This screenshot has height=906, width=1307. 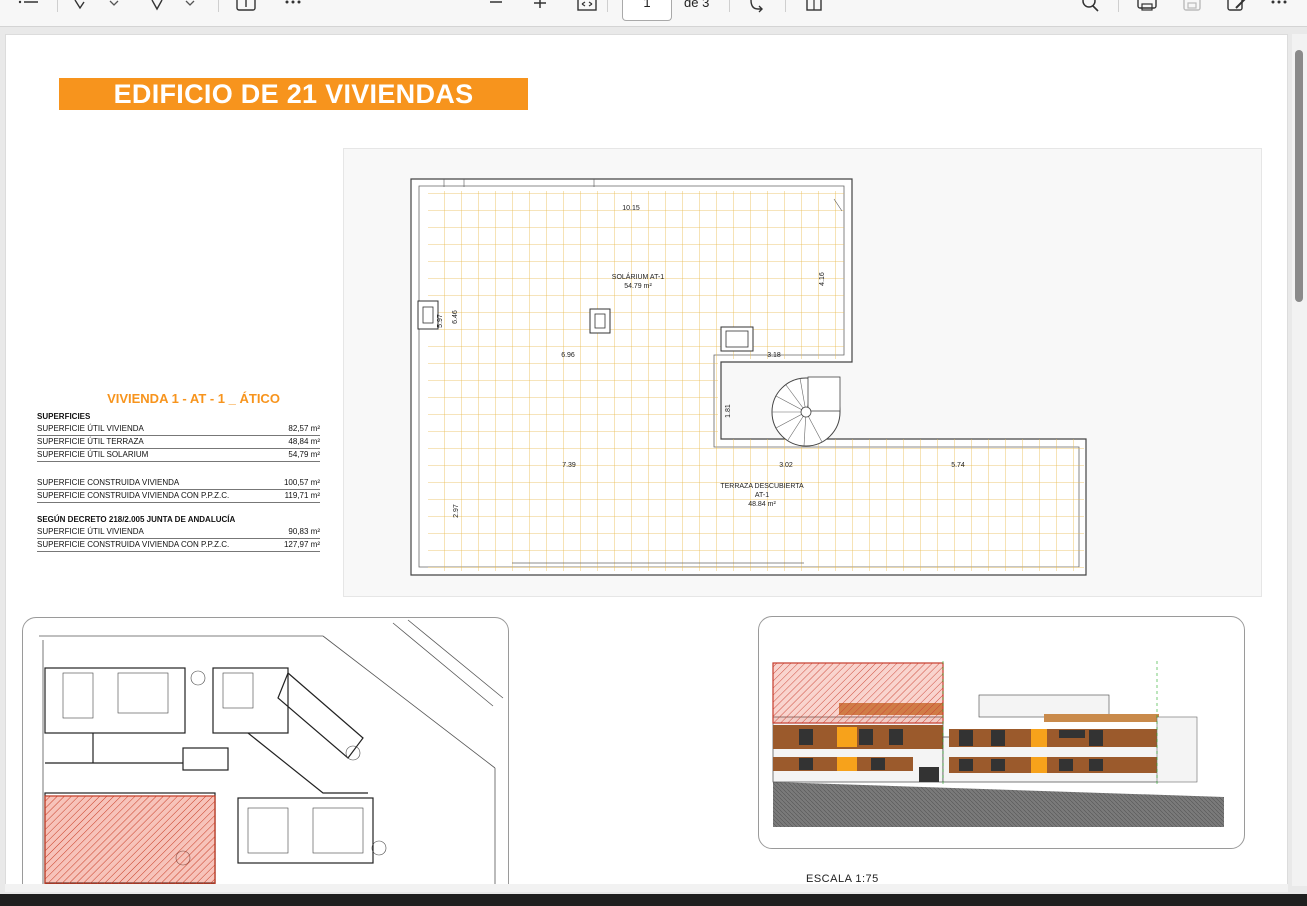 I want to click on edit-icon, so click(x=1237, y=7).